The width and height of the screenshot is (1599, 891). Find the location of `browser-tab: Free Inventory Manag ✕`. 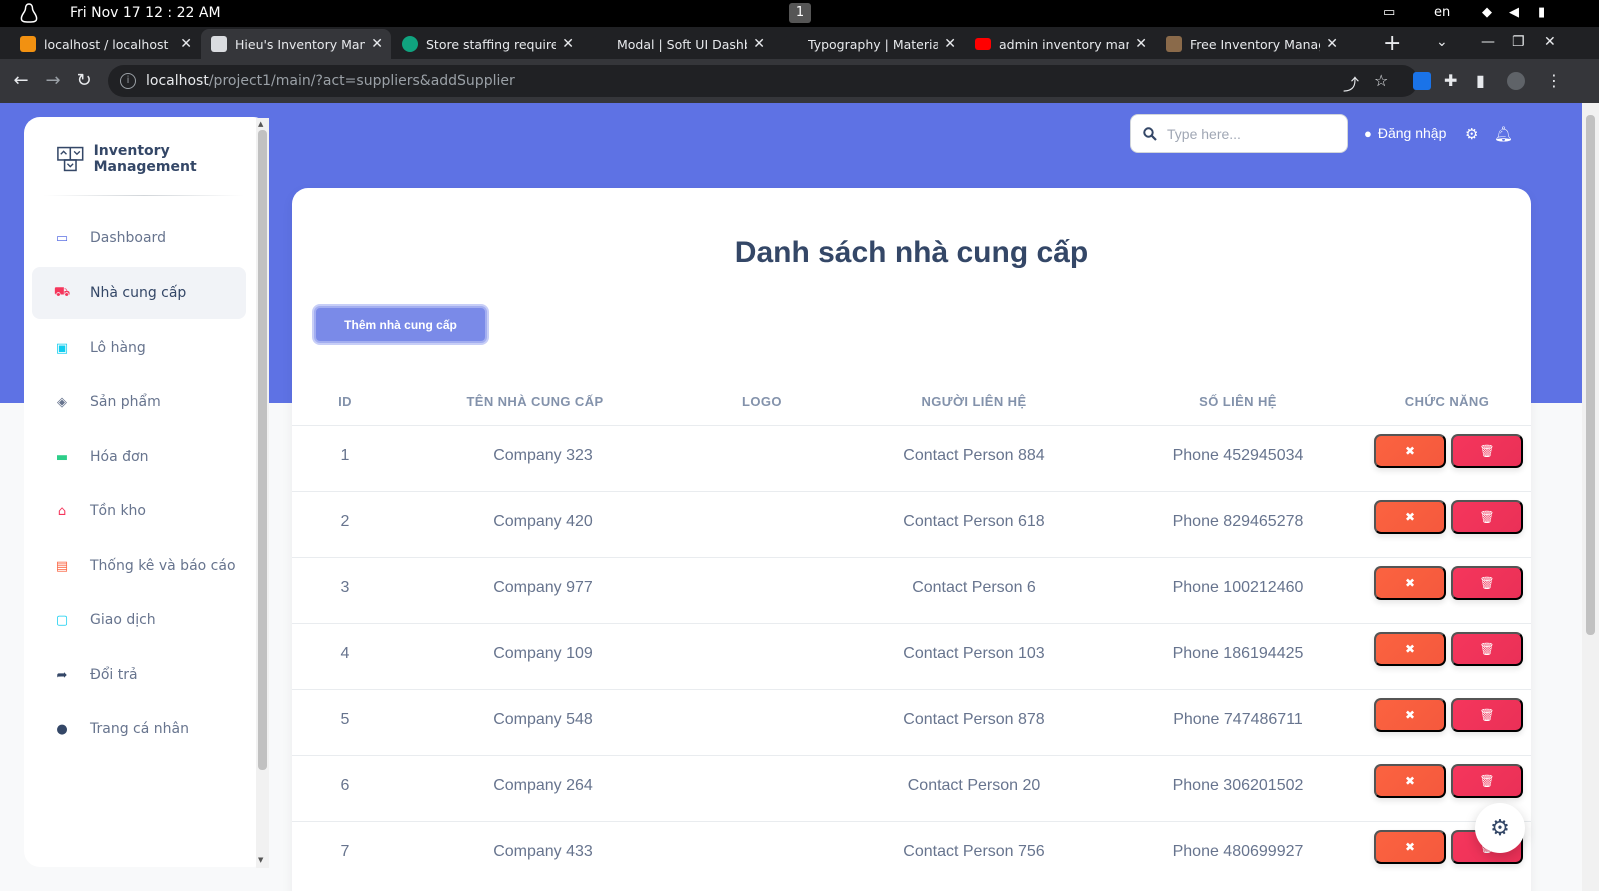

browser-tab: Free Inventory Manag ✕ is located at coordinates (1251, 44).